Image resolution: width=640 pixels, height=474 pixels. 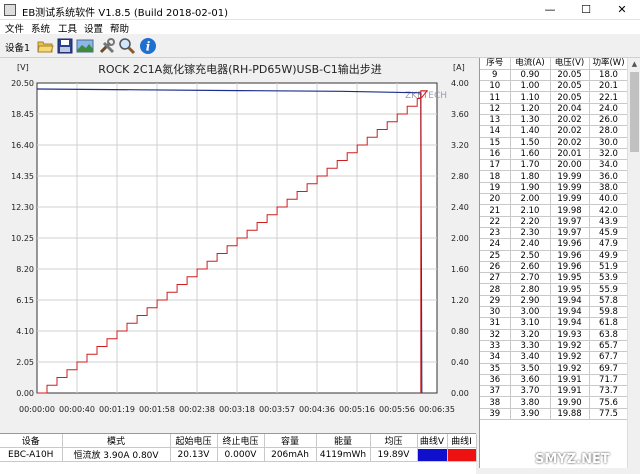 What do you see at coordinates (25, 393) in the screenshot?
I see `y-left-tick-label: 0.00` at bounding box center [25, 393].